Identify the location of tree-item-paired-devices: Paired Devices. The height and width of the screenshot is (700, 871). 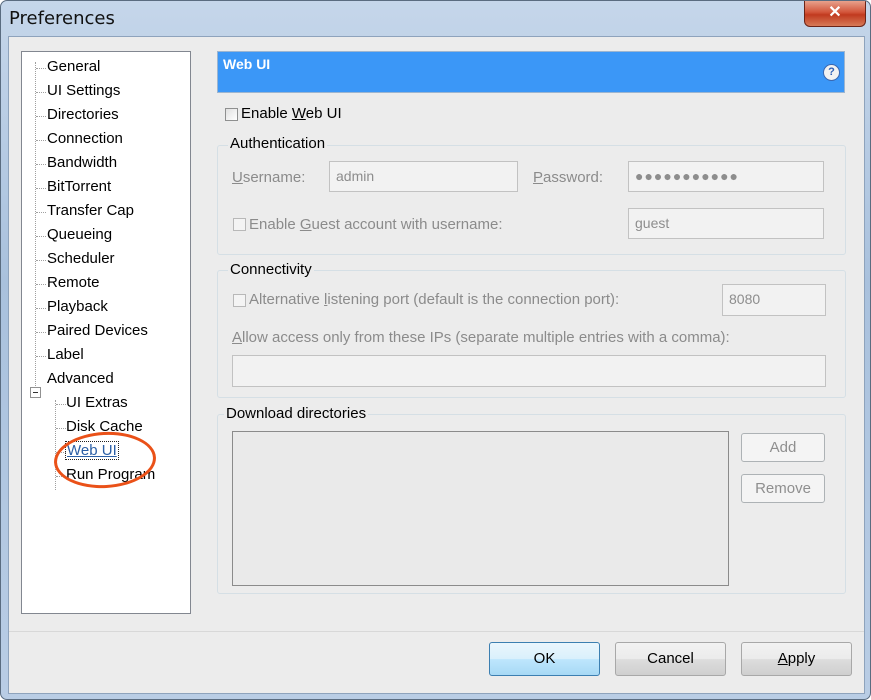
(97, 330).